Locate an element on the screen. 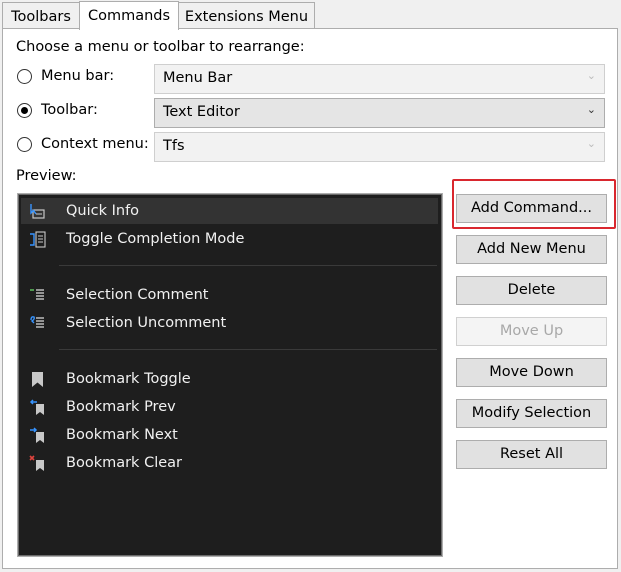 The width and height of the screenshot is (621, 572). context-menu-radio is located at coordinates (24, 144).